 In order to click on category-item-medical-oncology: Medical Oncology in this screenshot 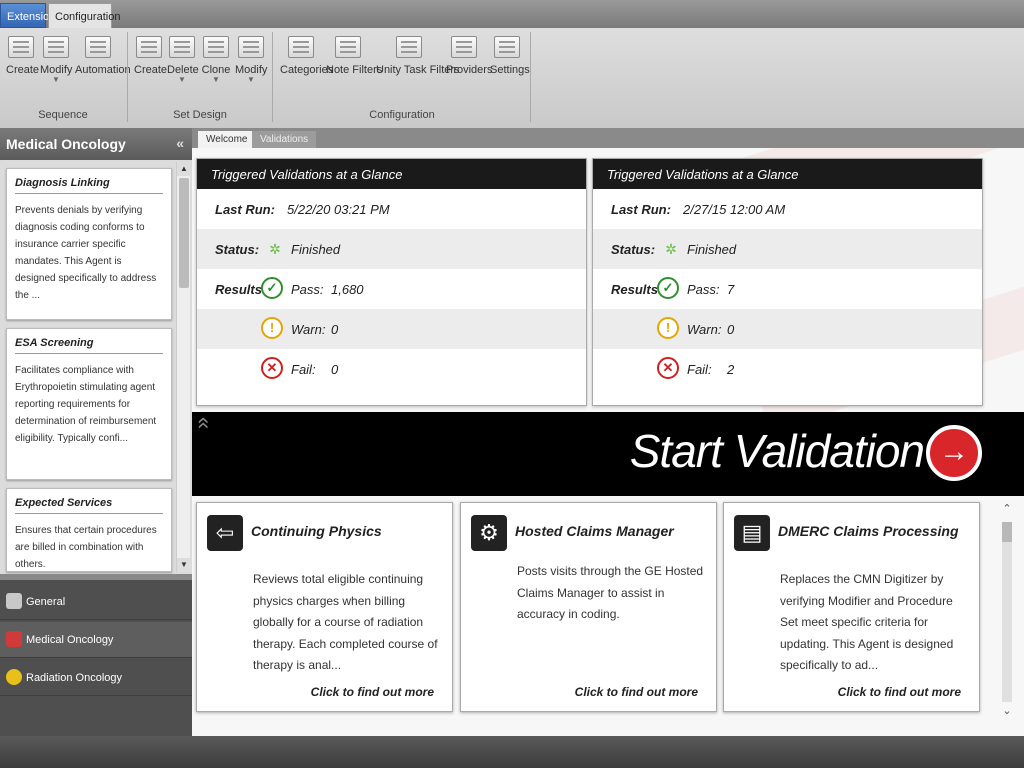, I will do `click(96, 640)`.